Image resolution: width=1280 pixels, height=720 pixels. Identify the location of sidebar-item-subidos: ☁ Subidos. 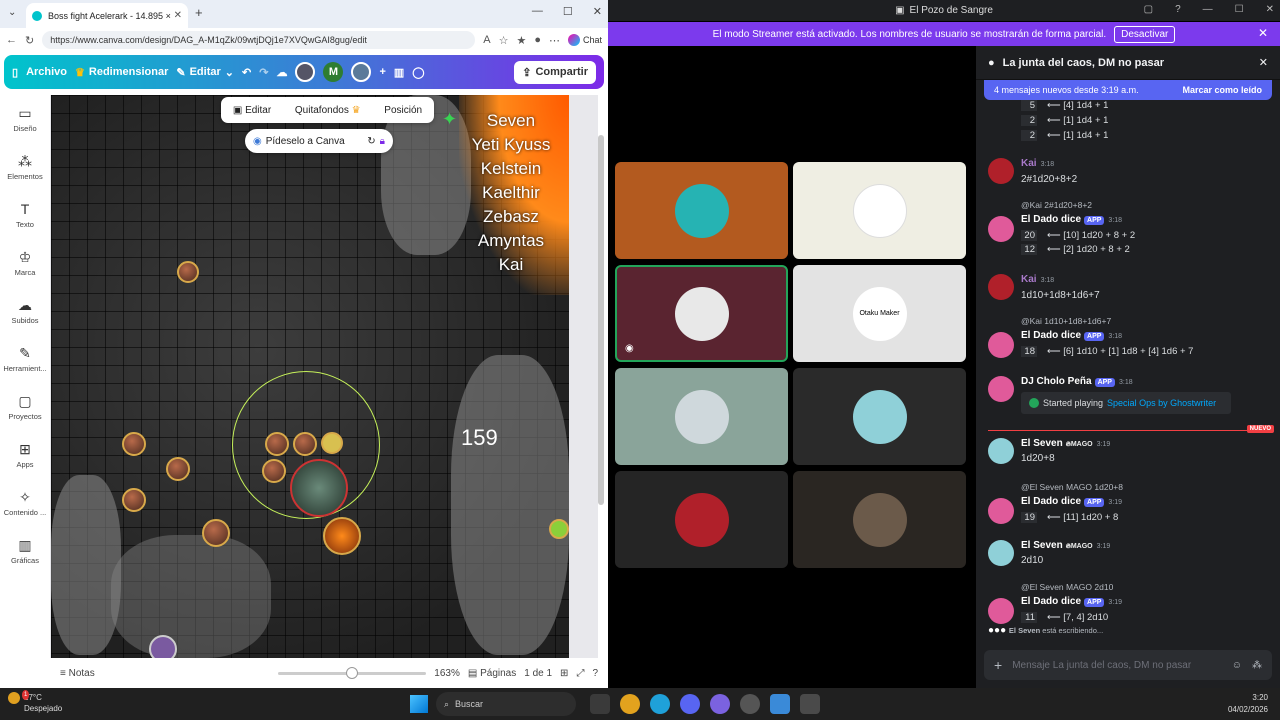
(25, 311).